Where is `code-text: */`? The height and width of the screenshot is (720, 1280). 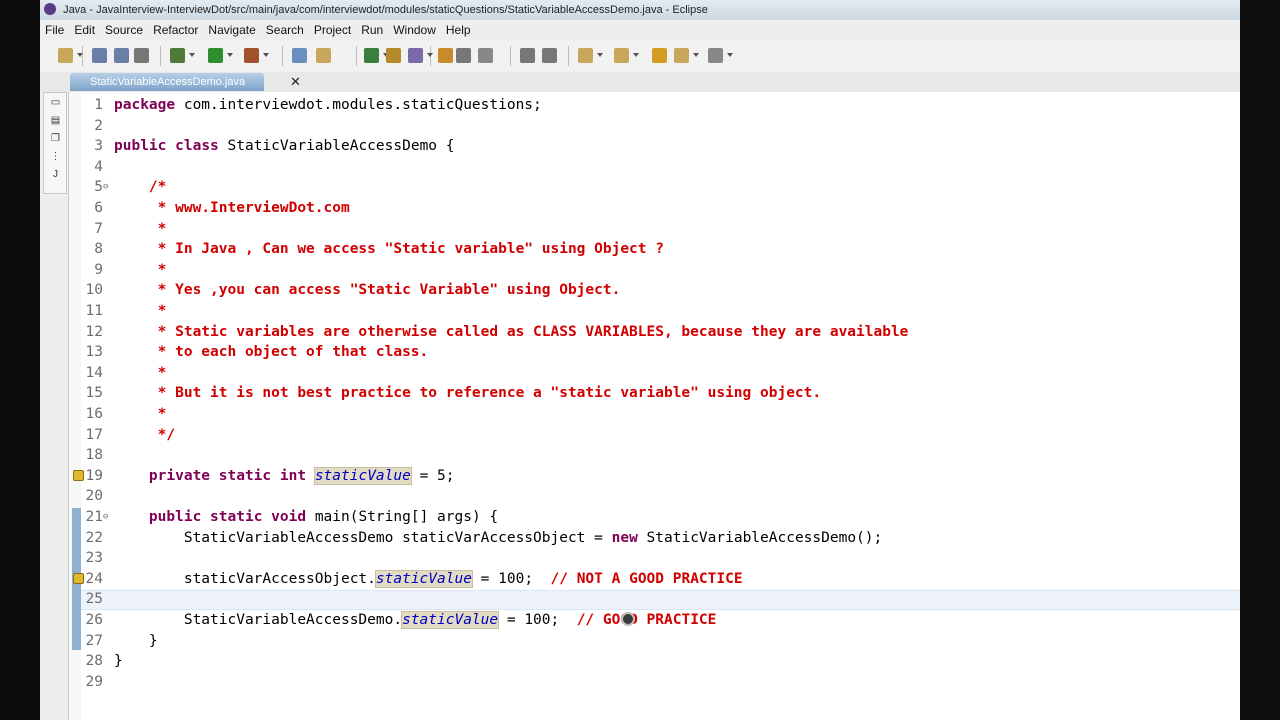
code-text: */ is located at coordinates (144, 435).